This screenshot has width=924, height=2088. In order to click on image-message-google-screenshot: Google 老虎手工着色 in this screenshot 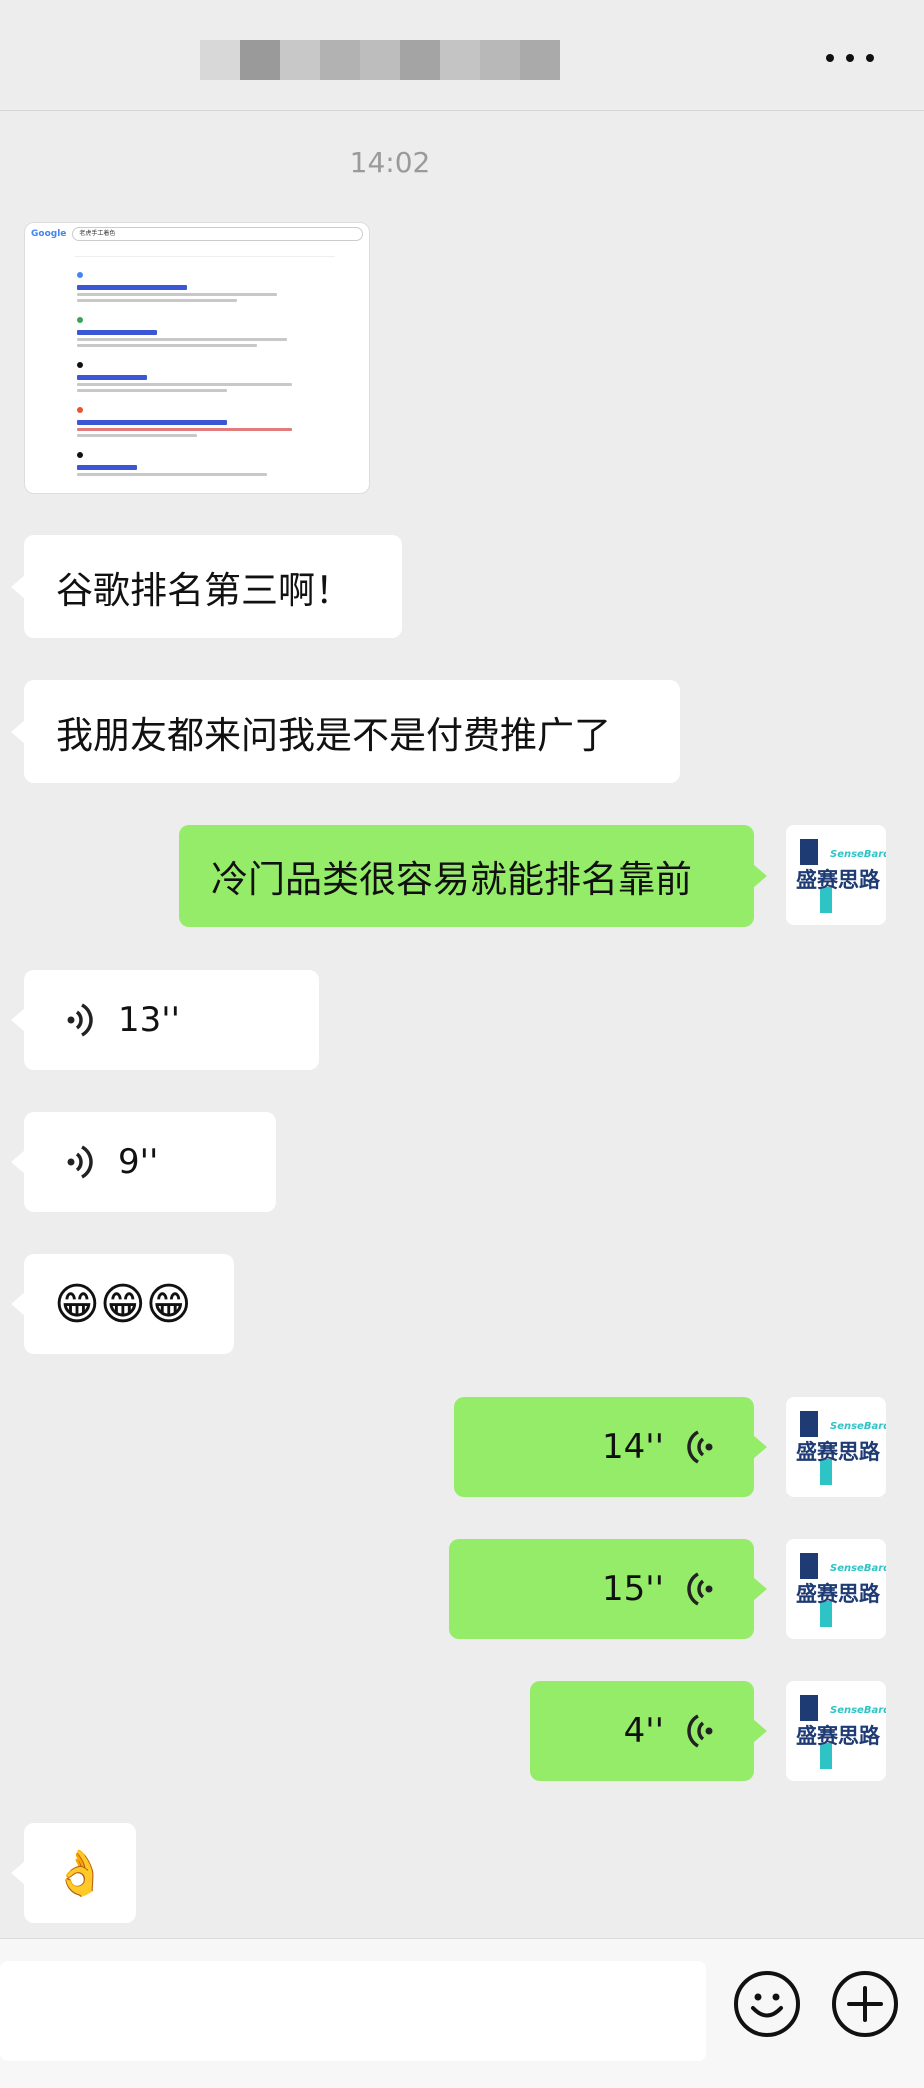, I will do `click(197, 358)`.